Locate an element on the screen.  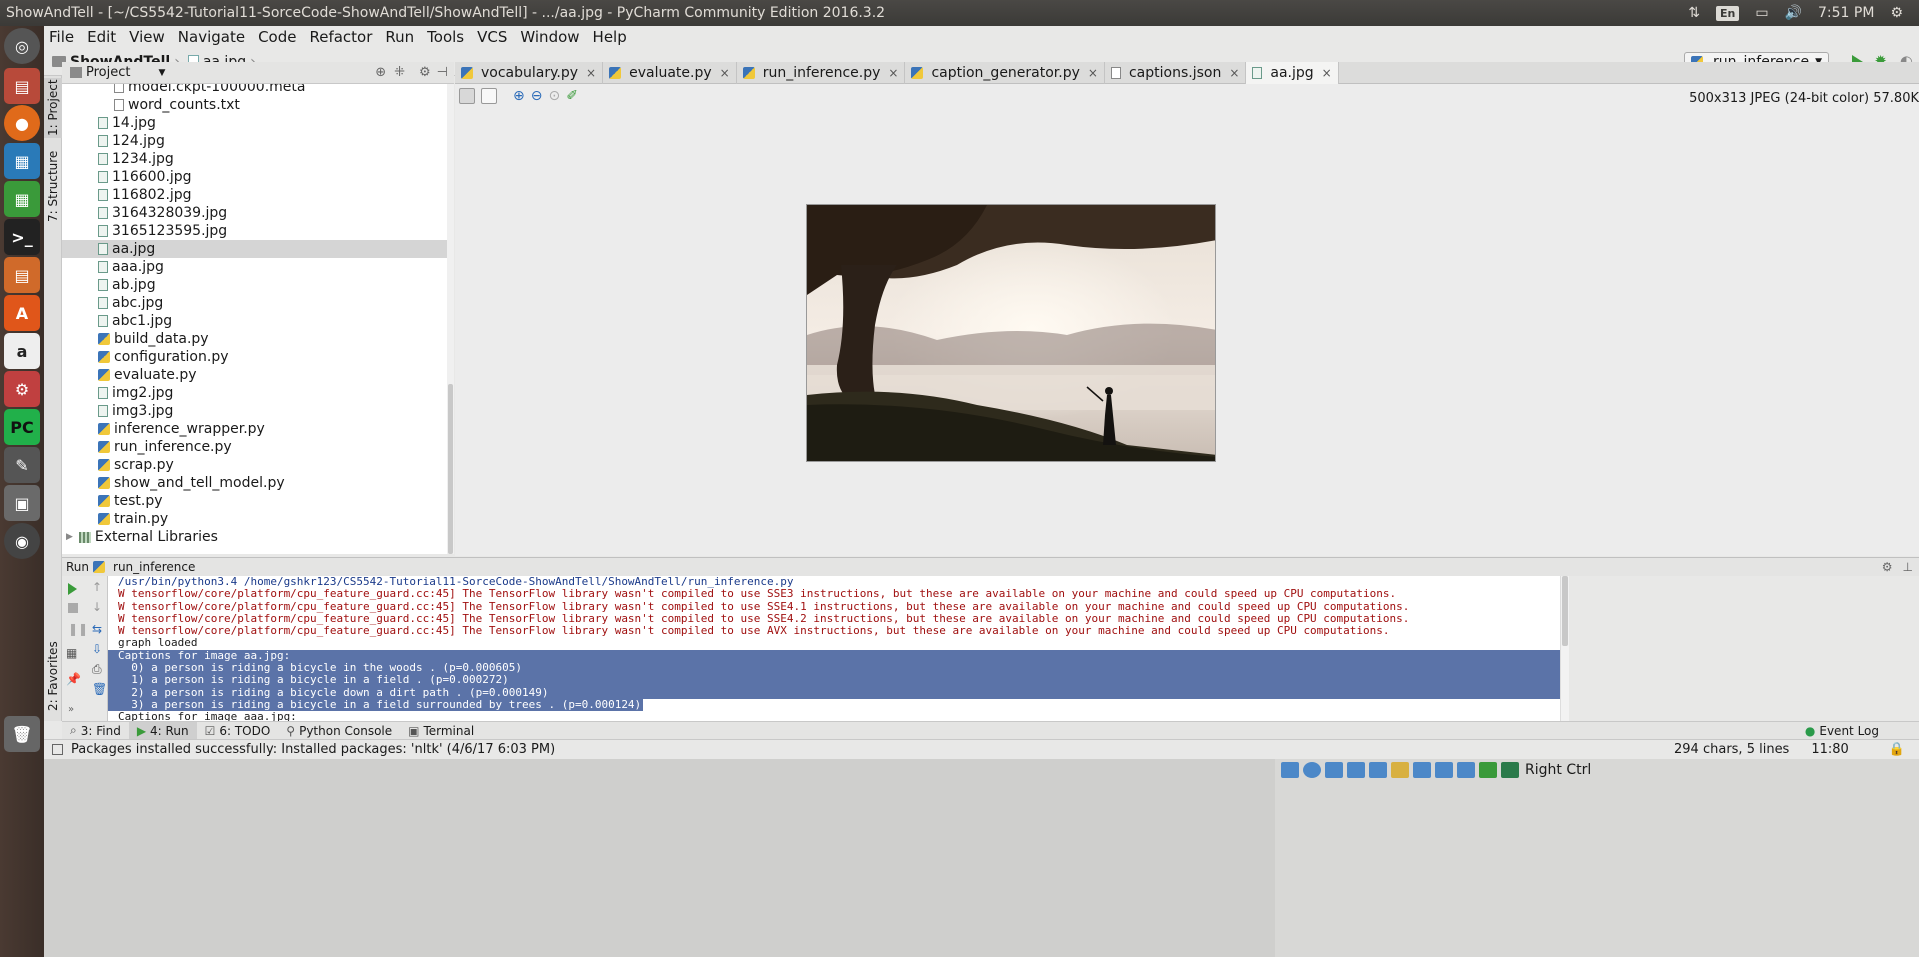
tree-item: word_counts.txt is located at coordinates (258, 105).